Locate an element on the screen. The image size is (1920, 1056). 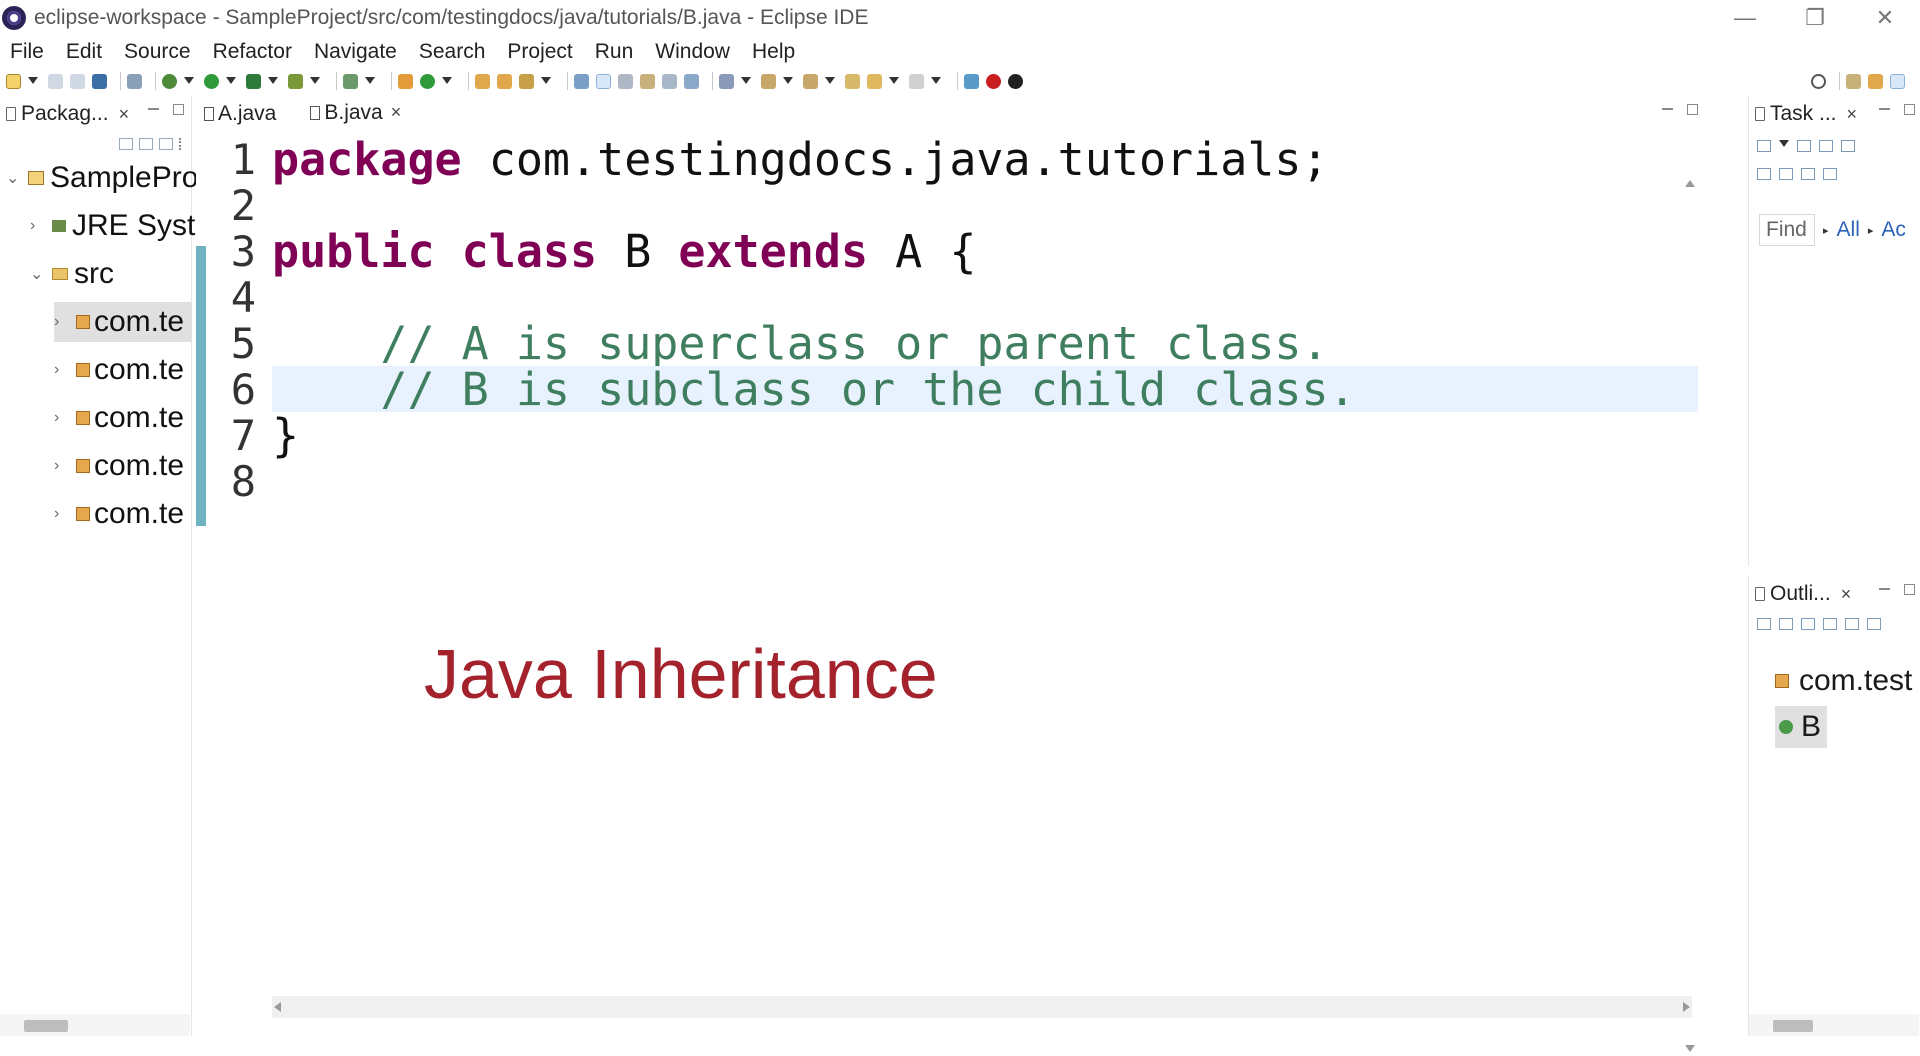
menu-project: Project is located at coordinates (539, 52).